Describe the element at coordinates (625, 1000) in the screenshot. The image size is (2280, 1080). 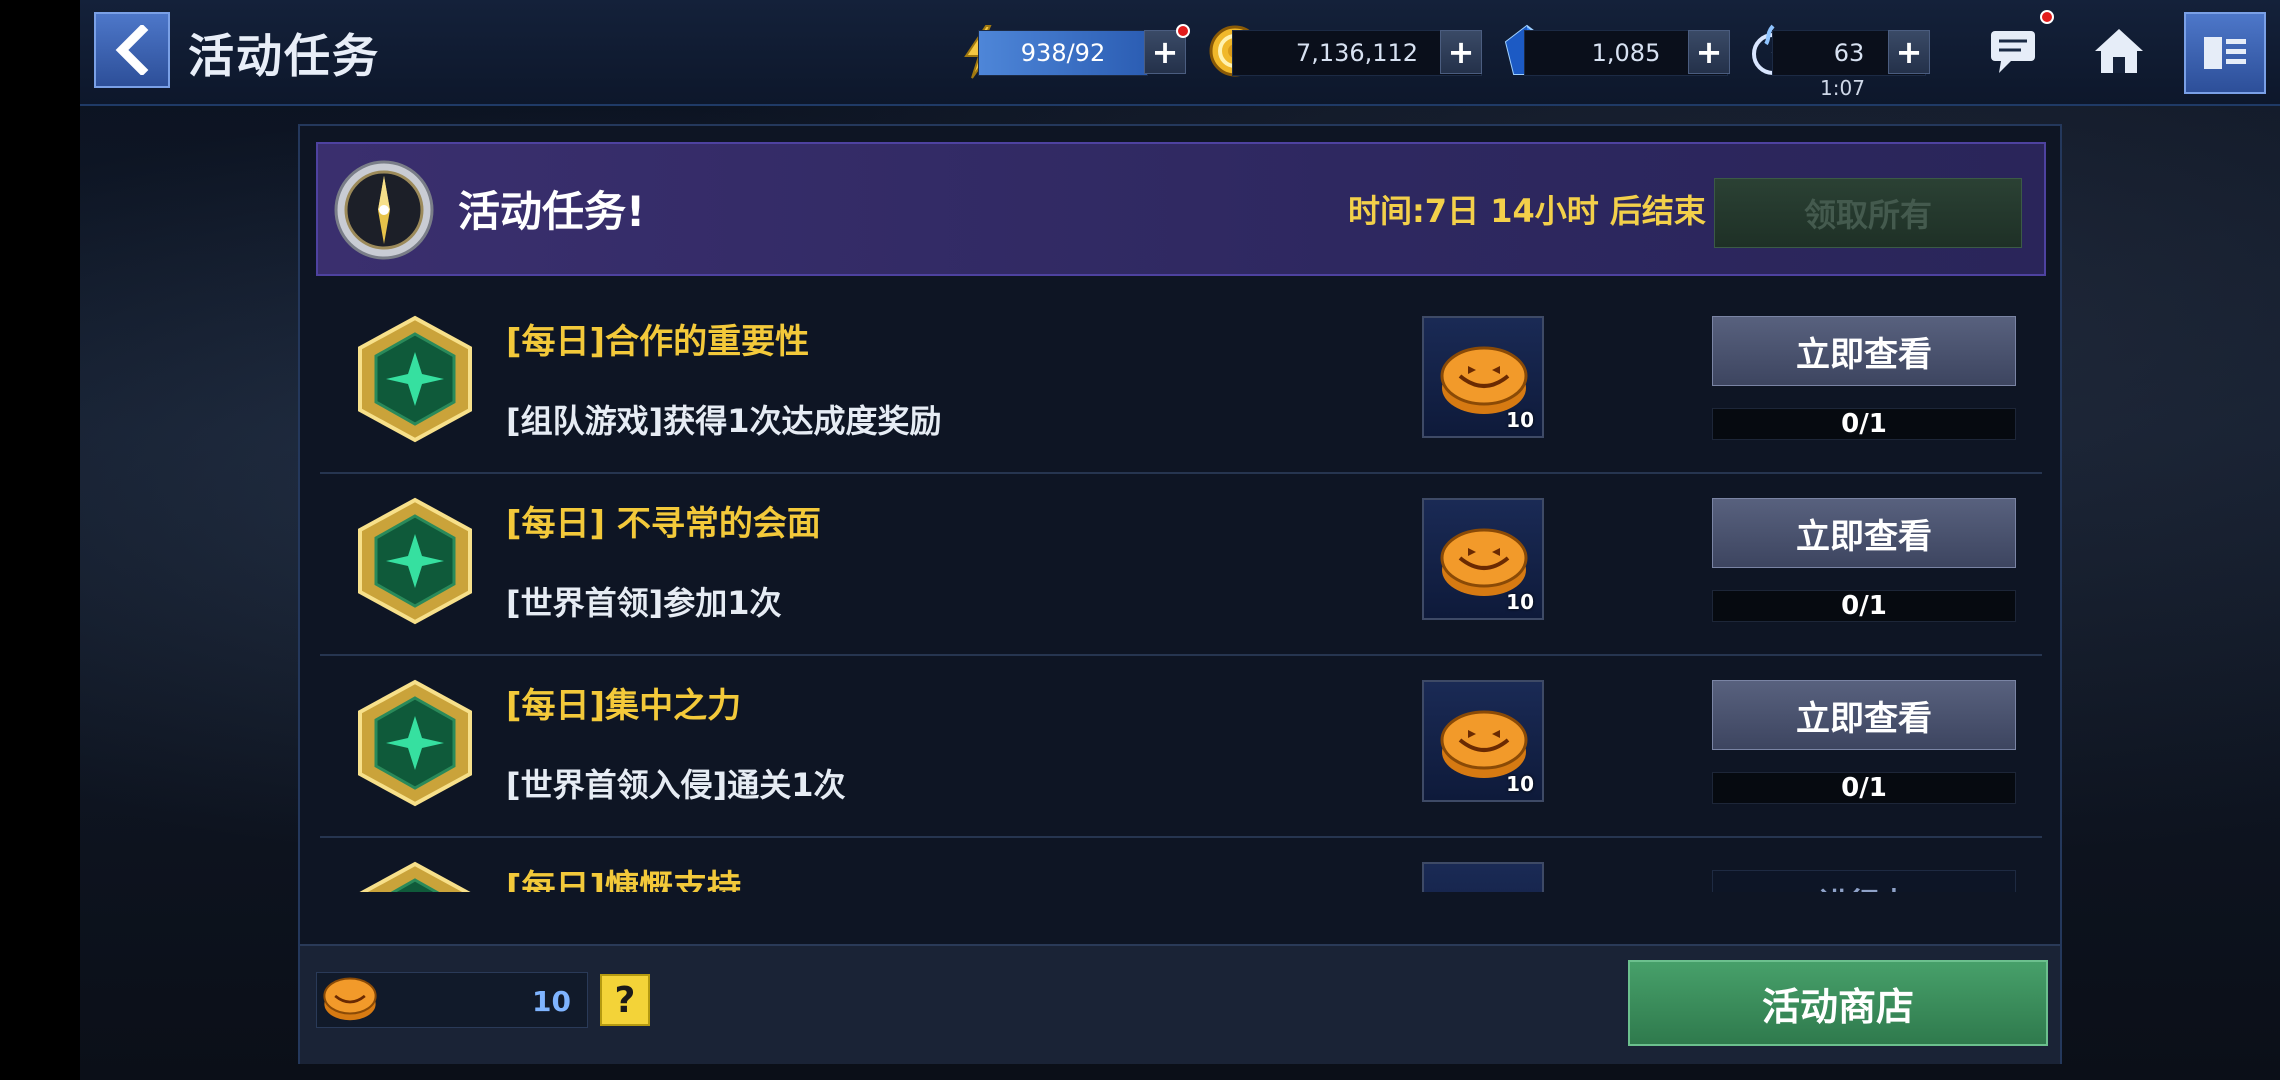
I see `help-button: ?` at that location.